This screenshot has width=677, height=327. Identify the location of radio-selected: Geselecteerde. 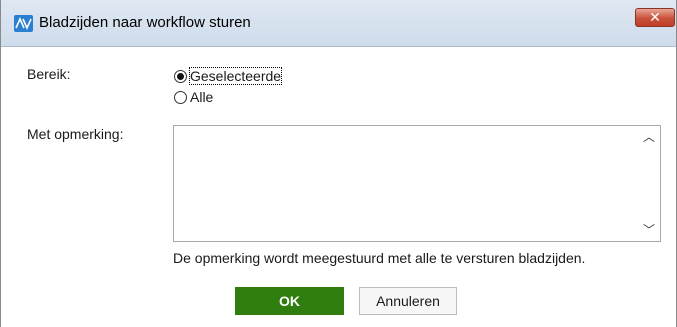
(228, 76).